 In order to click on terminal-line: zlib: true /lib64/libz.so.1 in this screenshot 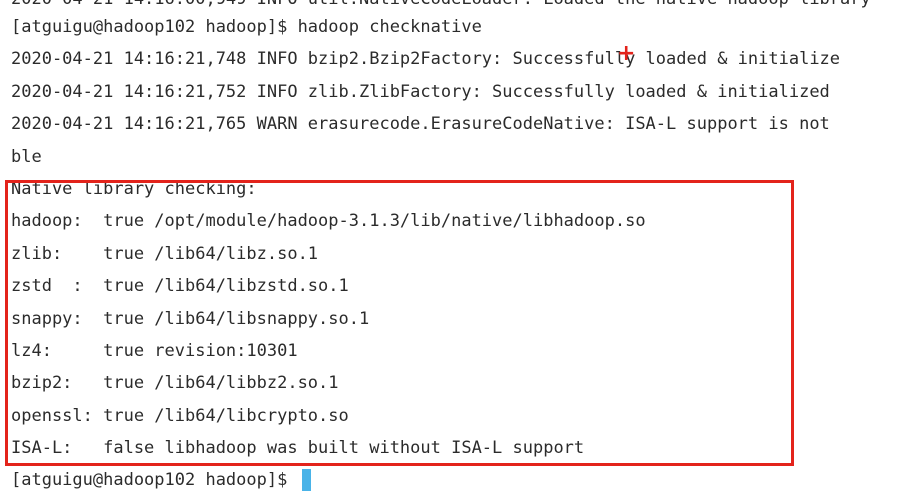, I will do `click(165, 254)`.